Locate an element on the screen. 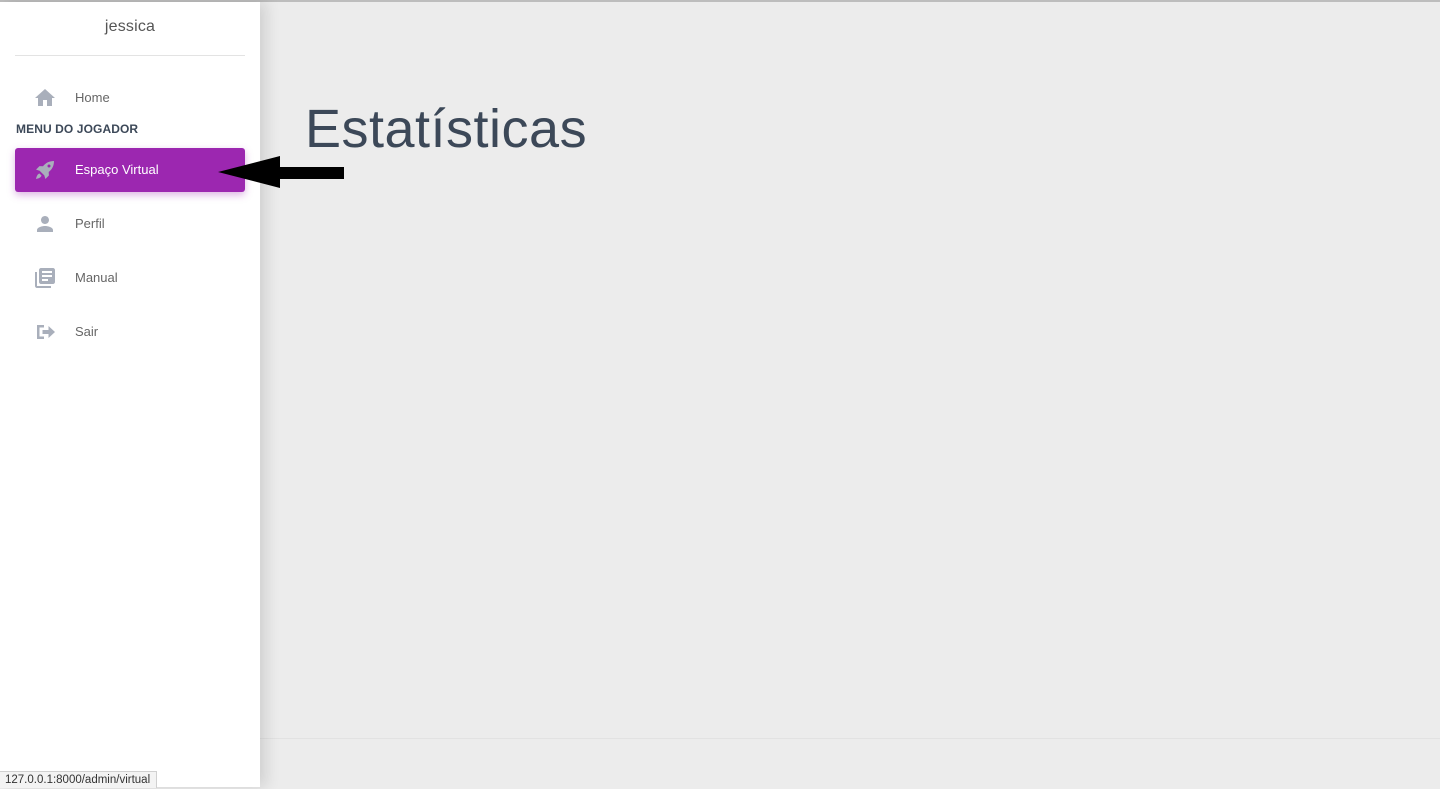 The image size is (1440, 789). sidebar-user-name: jessica is located at coordinates (130, 27).